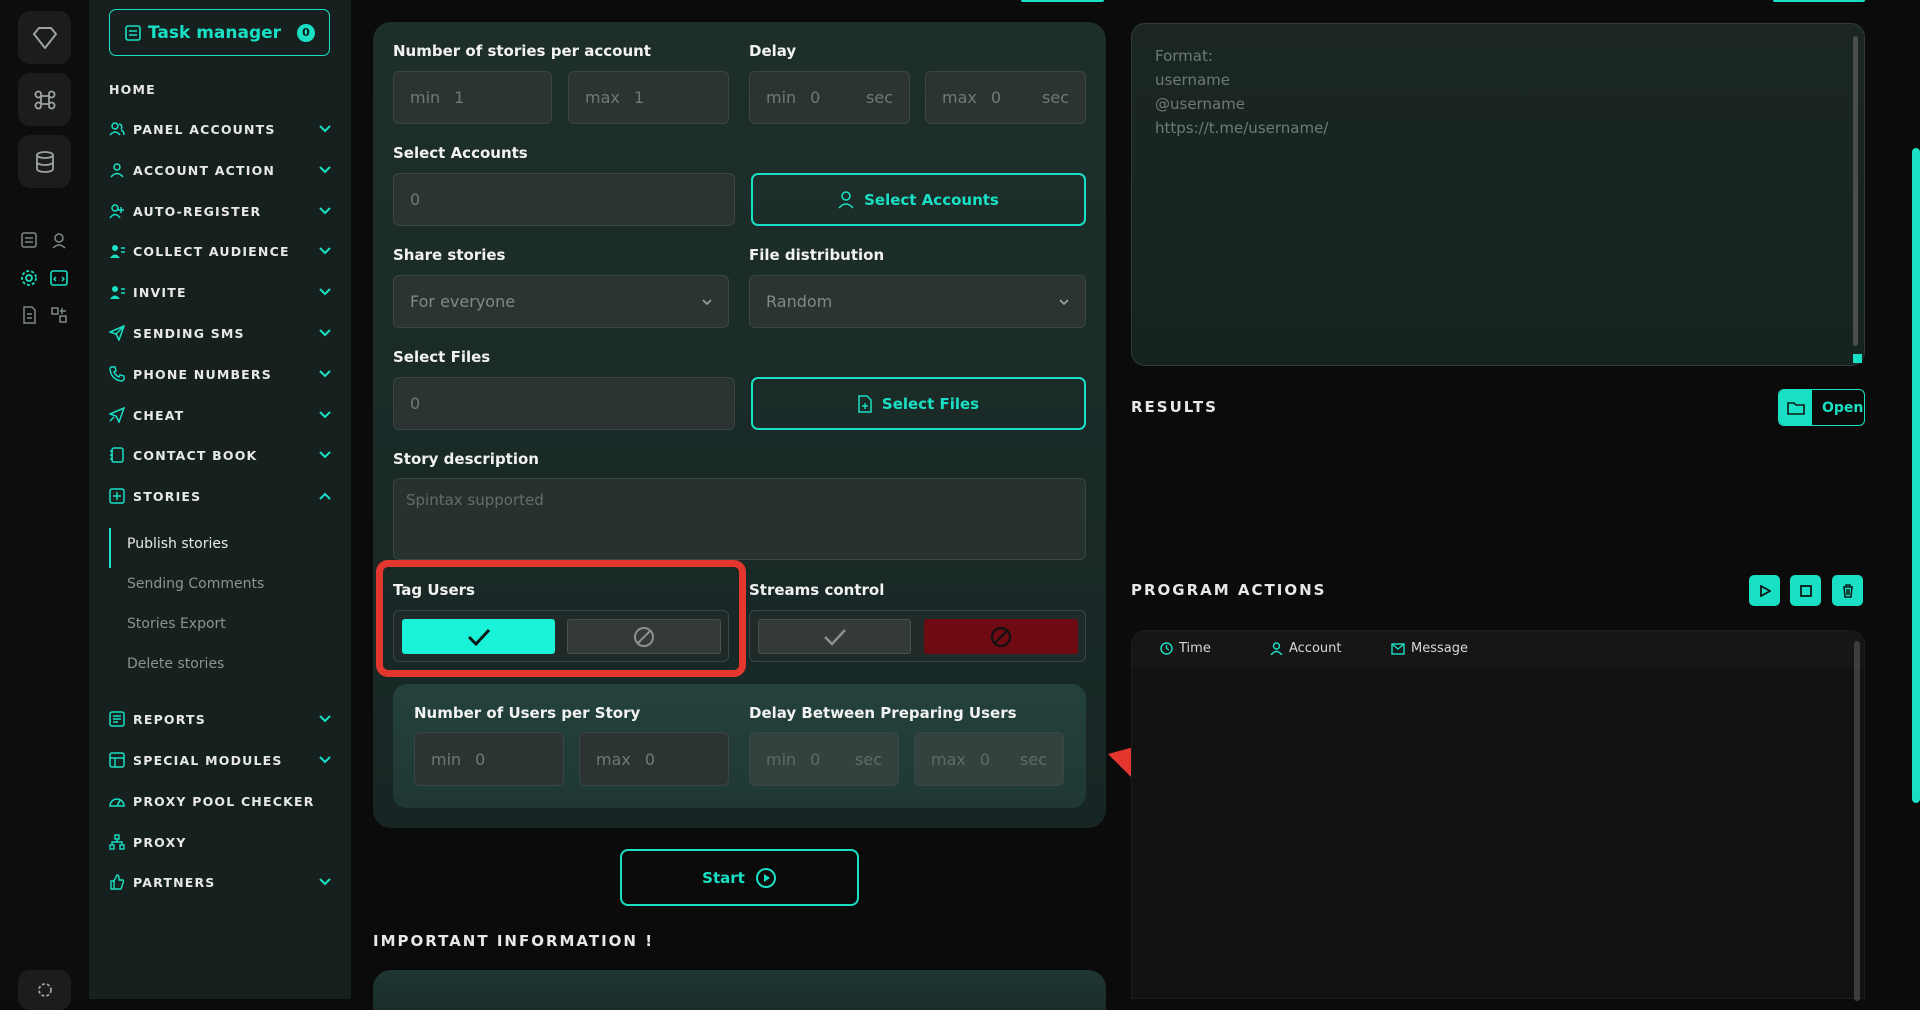 This screenshot has height=1010, width=1920. Describe the element at coordinates (29, 240) in the screenshot. I see `list-icon` at that location.